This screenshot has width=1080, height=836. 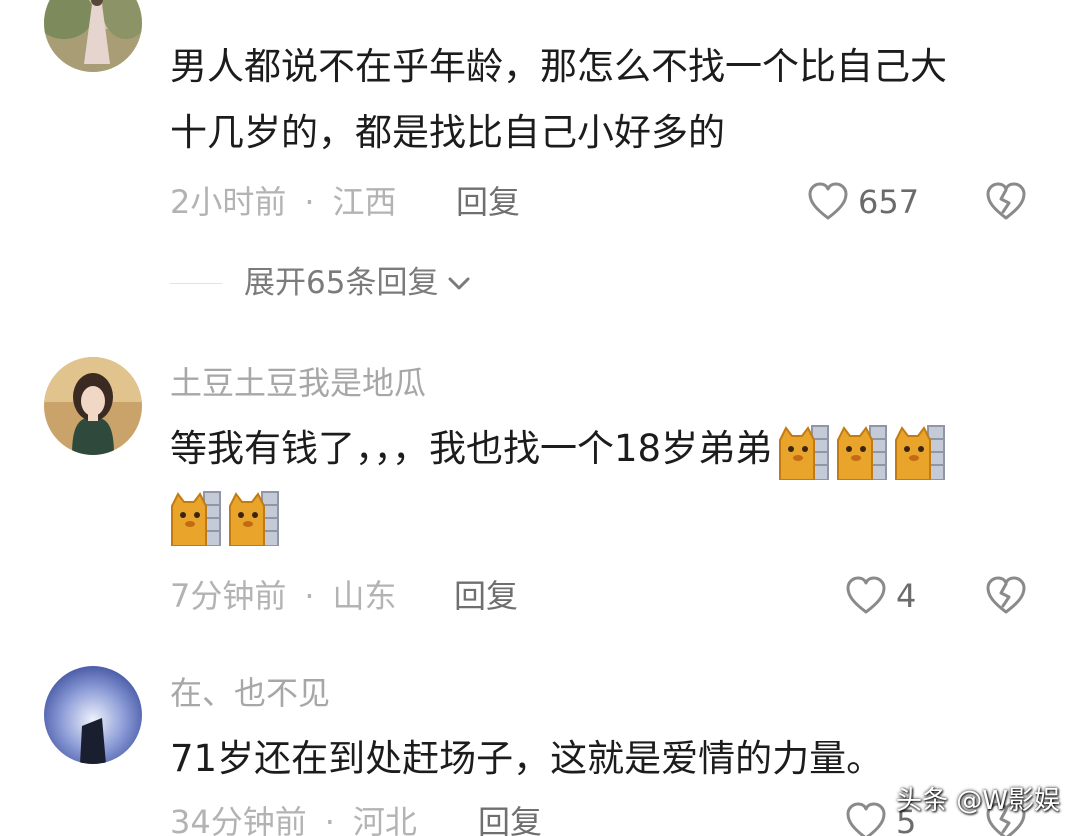 What do you see at coordinates (447, 132) in the screenshot?
I see `comment-line: 十几岁的，都是找比自己小好多的` at bounding box center [447, 132].